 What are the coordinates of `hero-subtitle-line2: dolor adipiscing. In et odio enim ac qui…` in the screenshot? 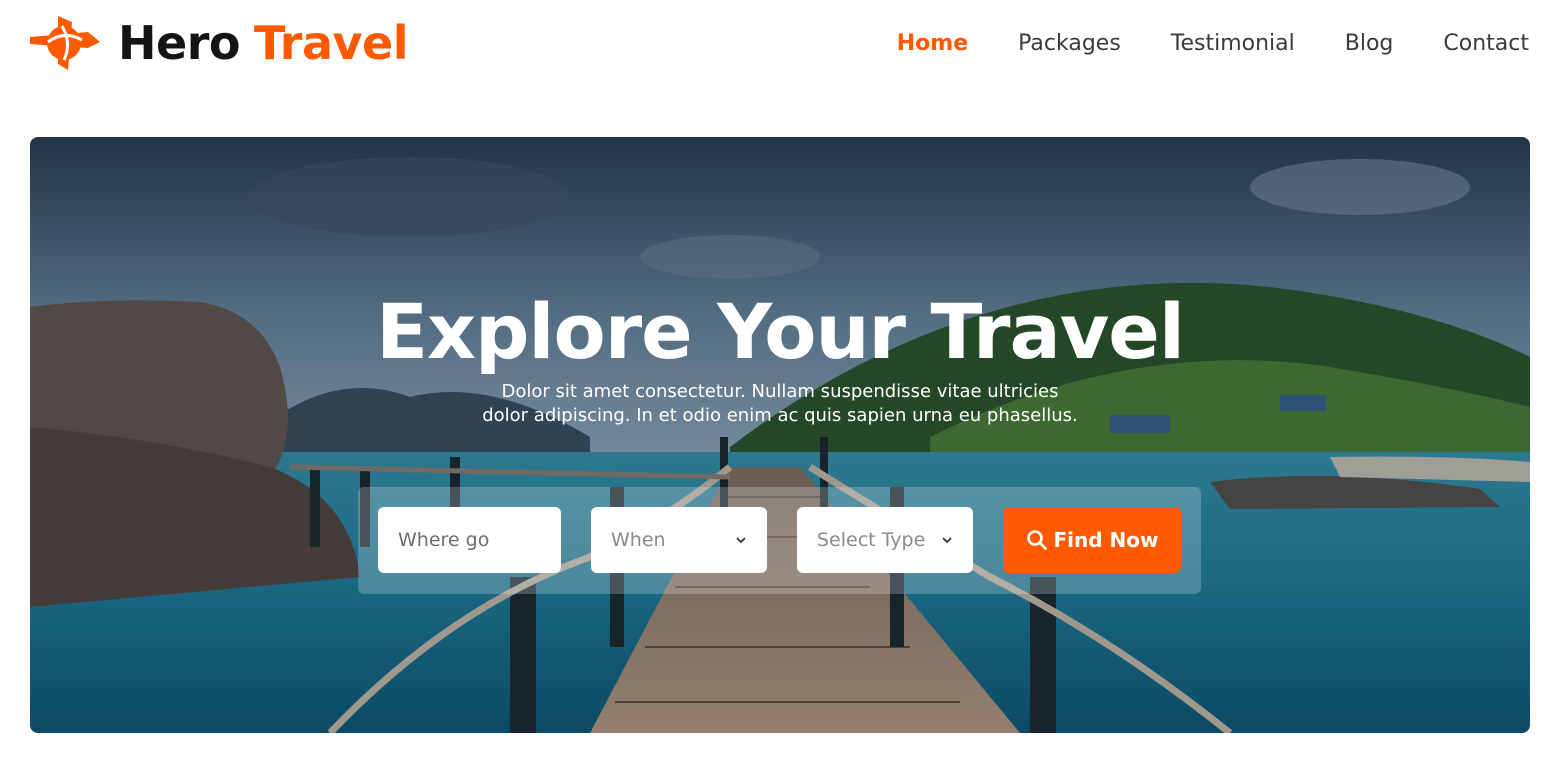 It's located at (780, 415).